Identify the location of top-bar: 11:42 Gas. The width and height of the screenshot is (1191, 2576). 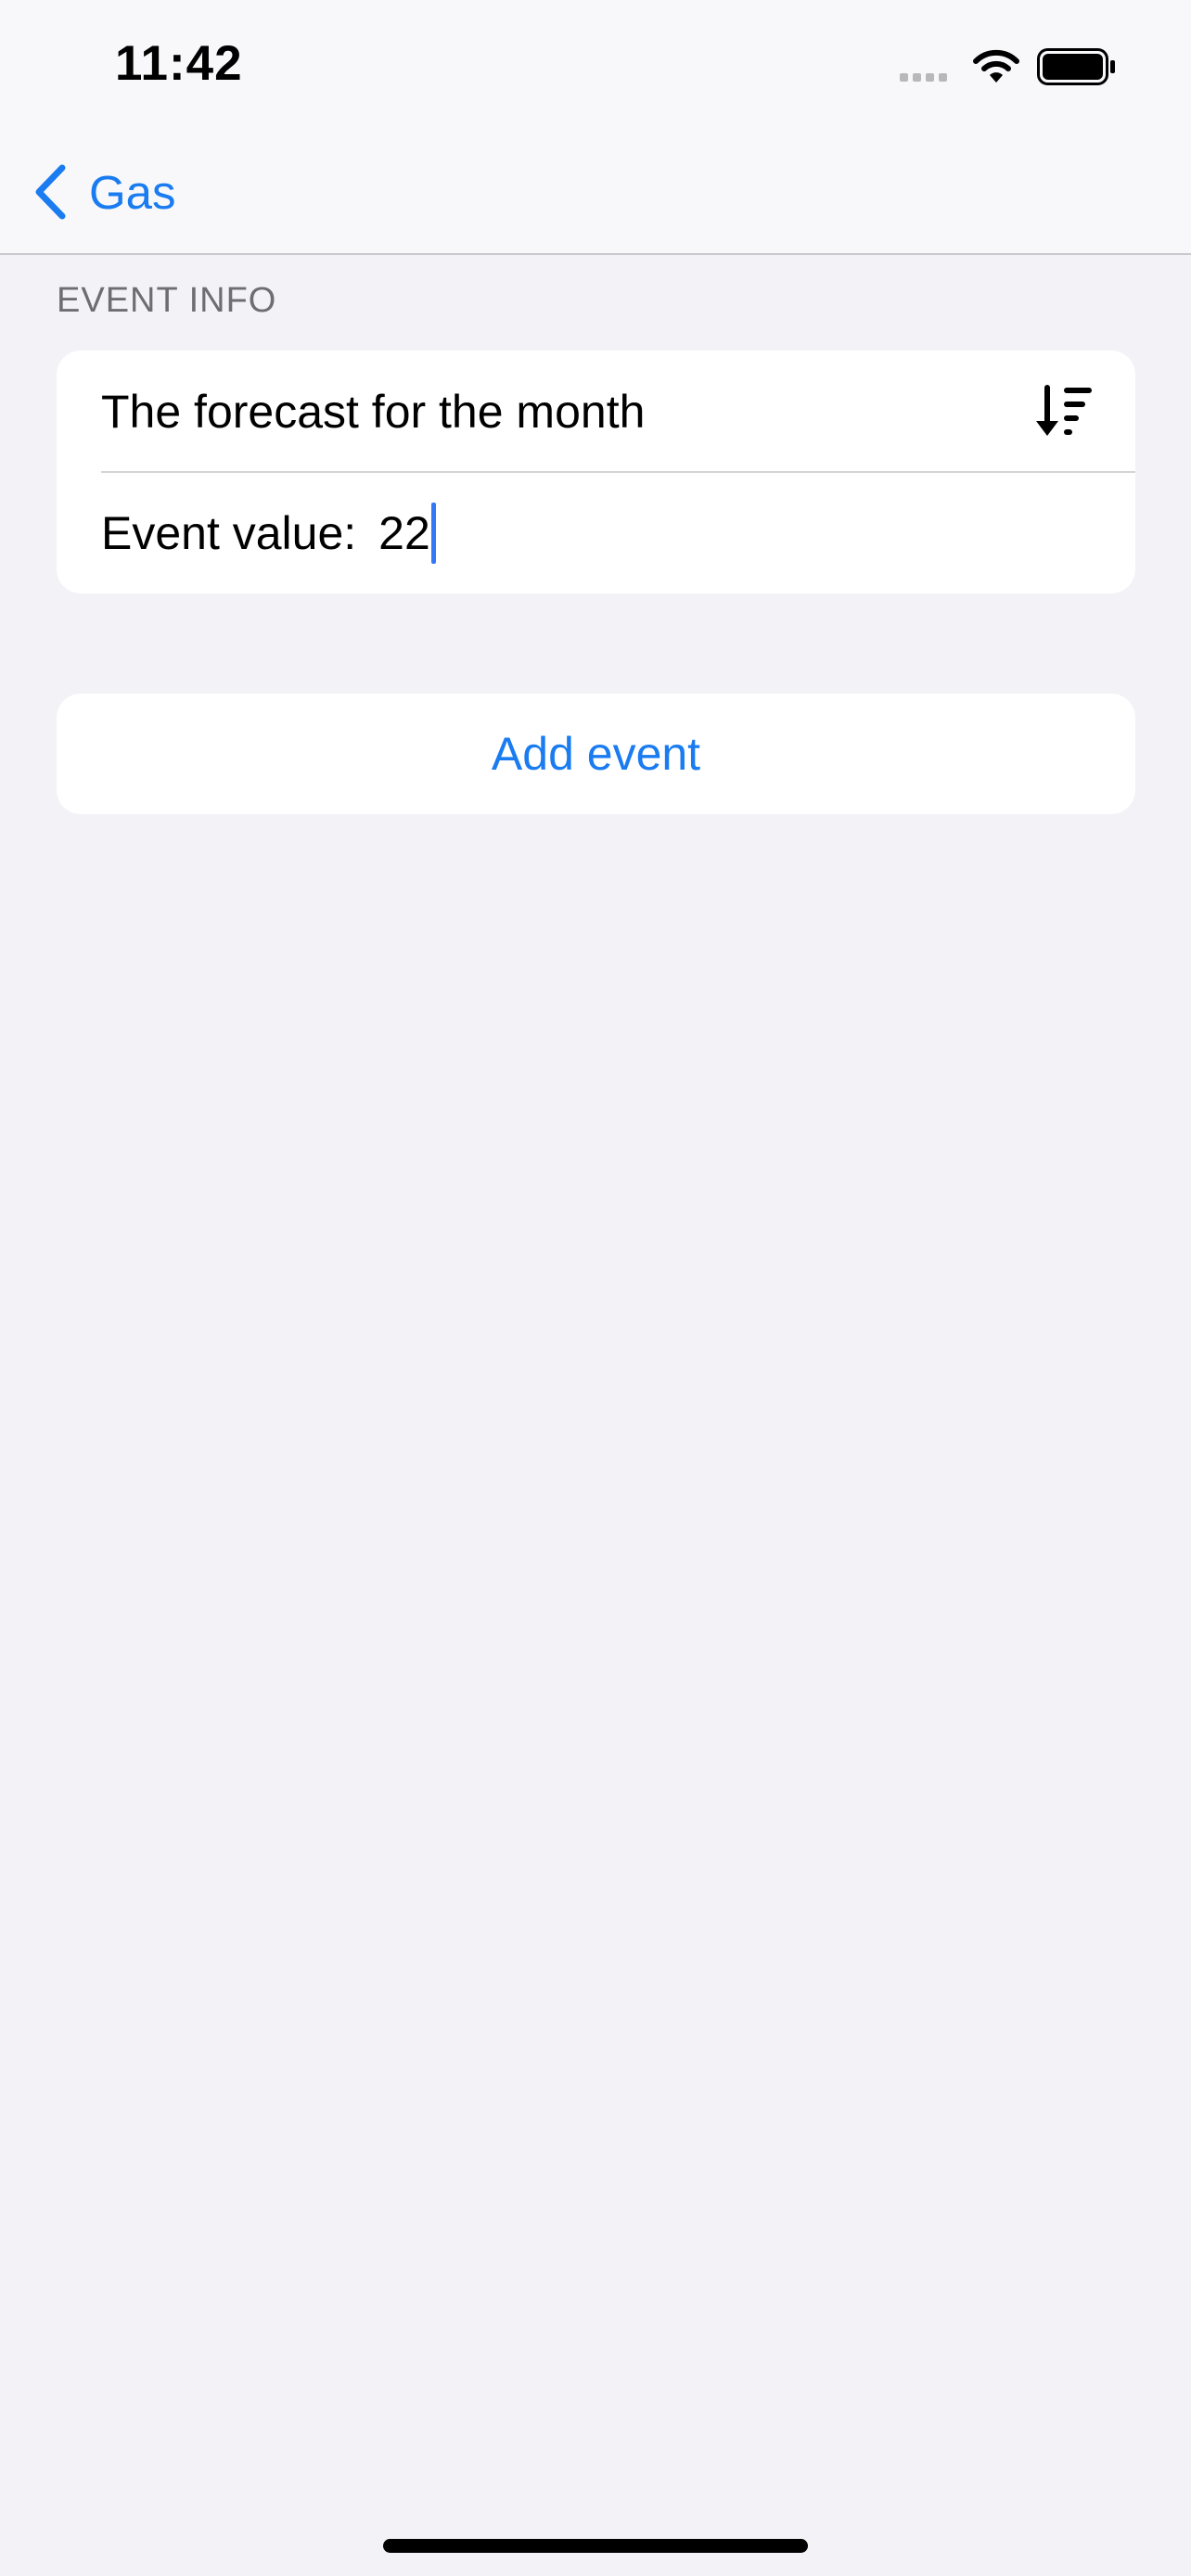
(595, 127).